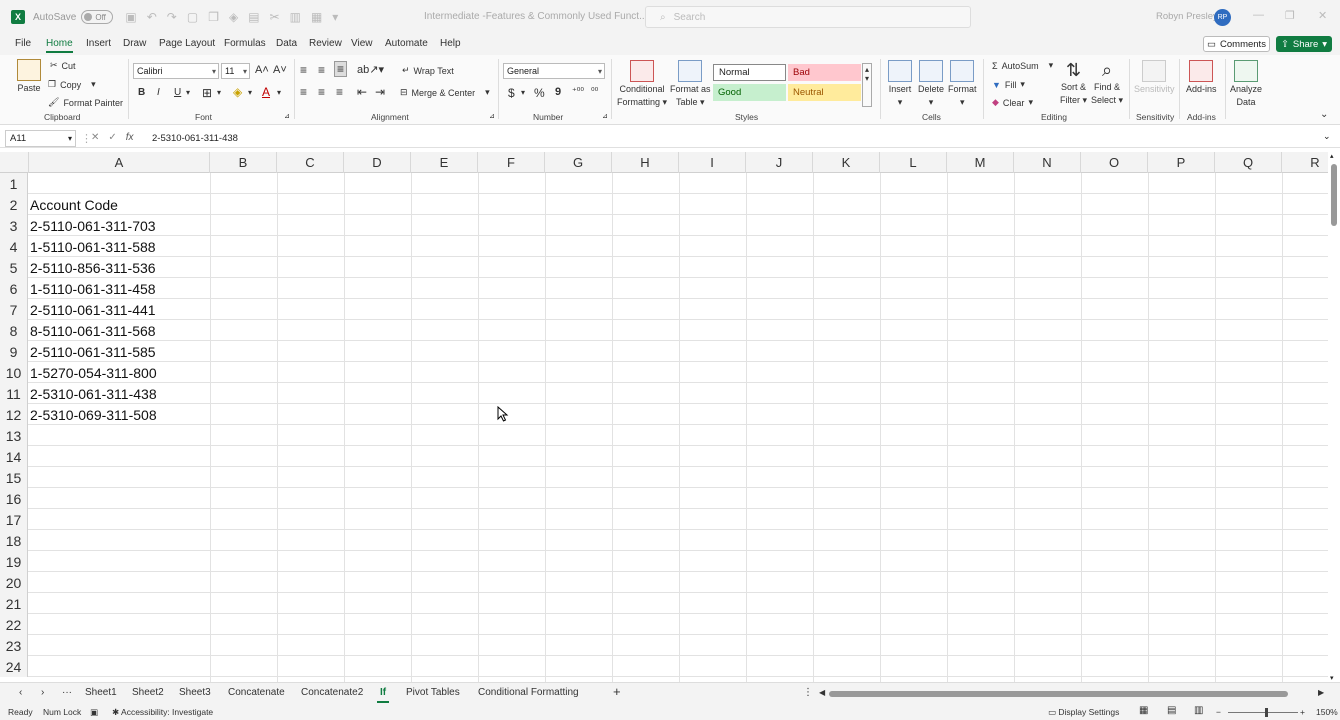 The height and width of the screenshot is (720, 1340). I want to click on cell-a: 2-5110-061-311-585, so click(93, 351).